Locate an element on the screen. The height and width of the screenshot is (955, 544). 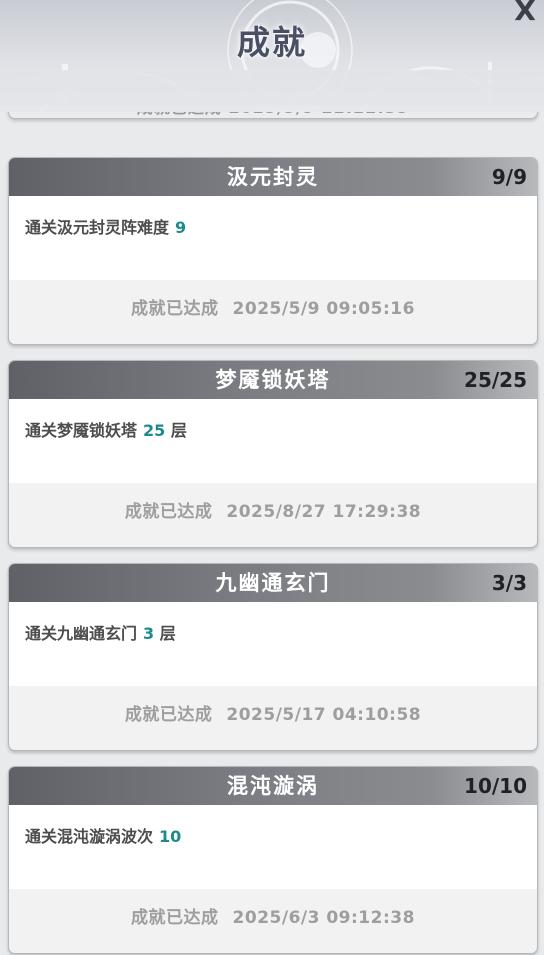
card-header: 汲元封灵 9/9 is located at coordinates (273, 177).